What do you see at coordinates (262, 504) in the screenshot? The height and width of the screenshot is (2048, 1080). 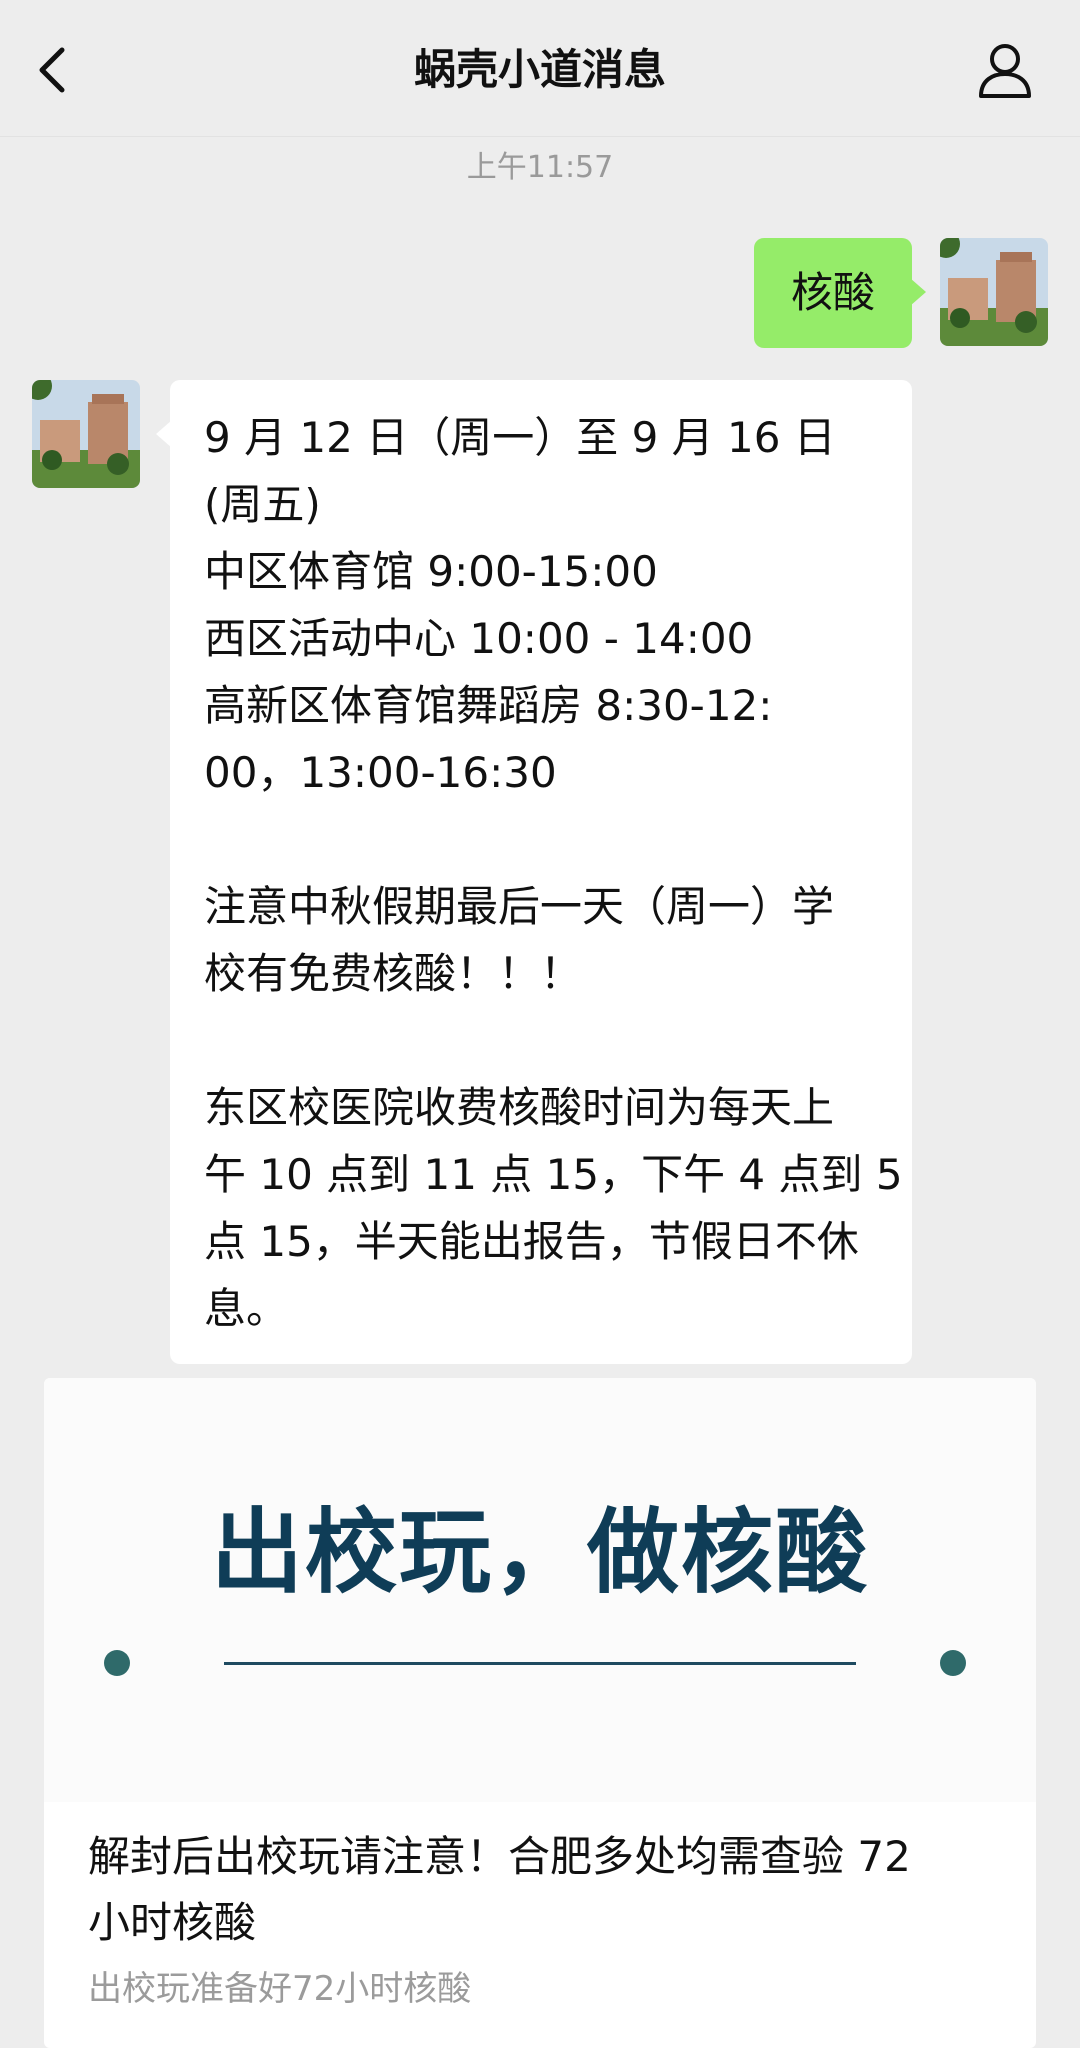 I see `message-line: (周五)` at bounding box center [262, 504].